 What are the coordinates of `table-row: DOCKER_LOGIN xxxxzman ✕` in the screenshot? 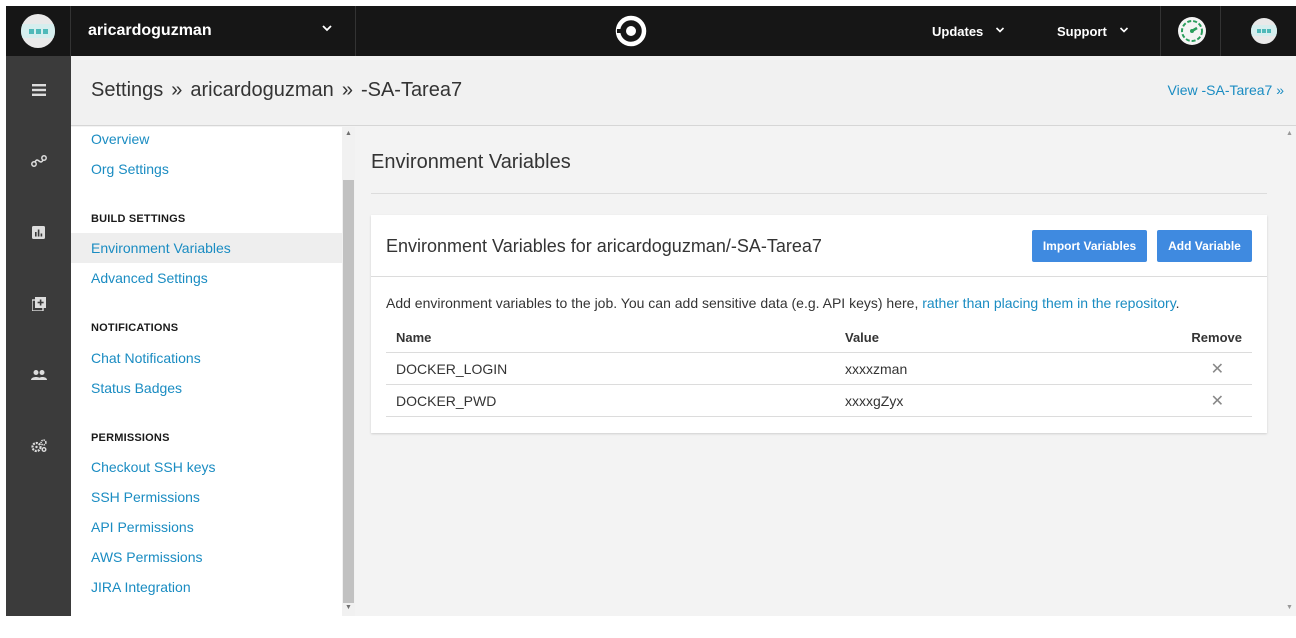 It's located at (819, 369).